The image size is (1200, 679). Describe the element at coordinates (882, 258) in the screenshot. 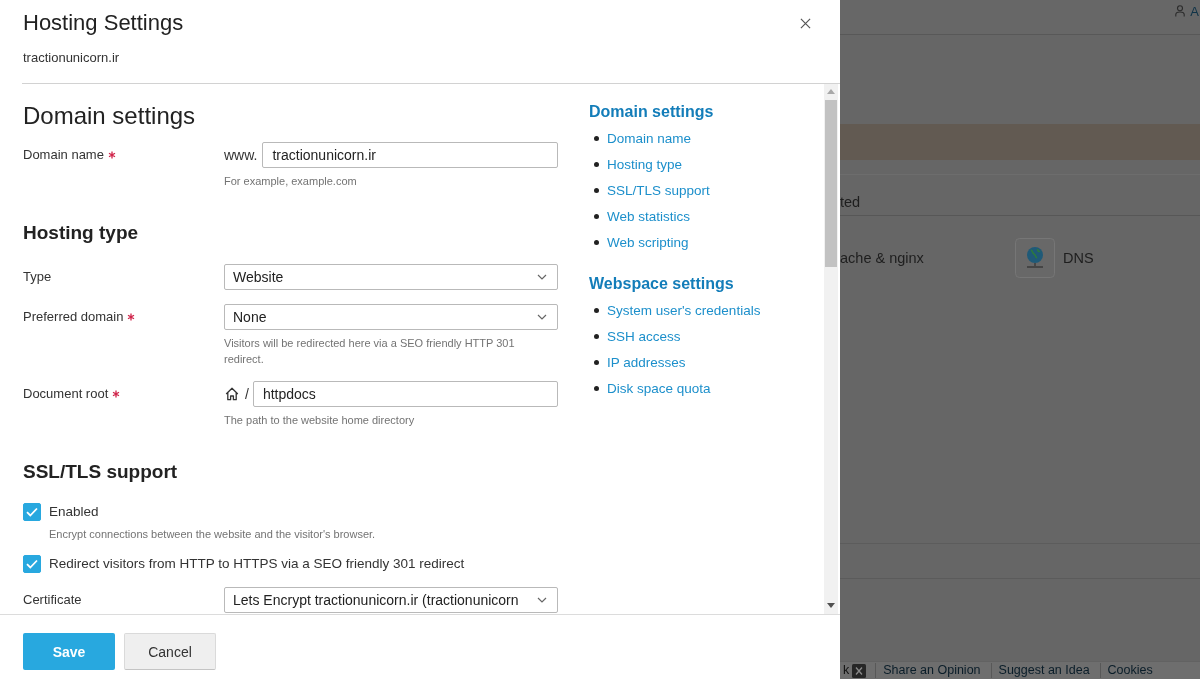

I see `service-label: ache & nginx` at that location.